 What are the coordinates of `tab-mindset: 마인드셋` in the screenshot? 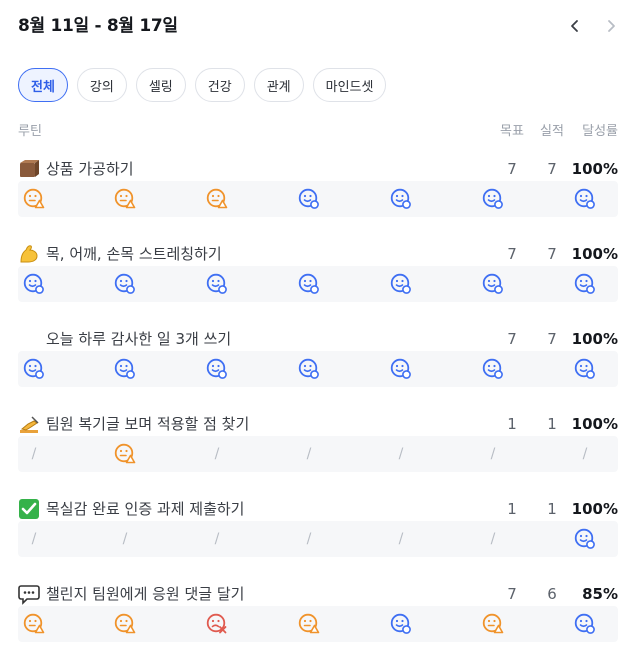 It's located at (349, 85).